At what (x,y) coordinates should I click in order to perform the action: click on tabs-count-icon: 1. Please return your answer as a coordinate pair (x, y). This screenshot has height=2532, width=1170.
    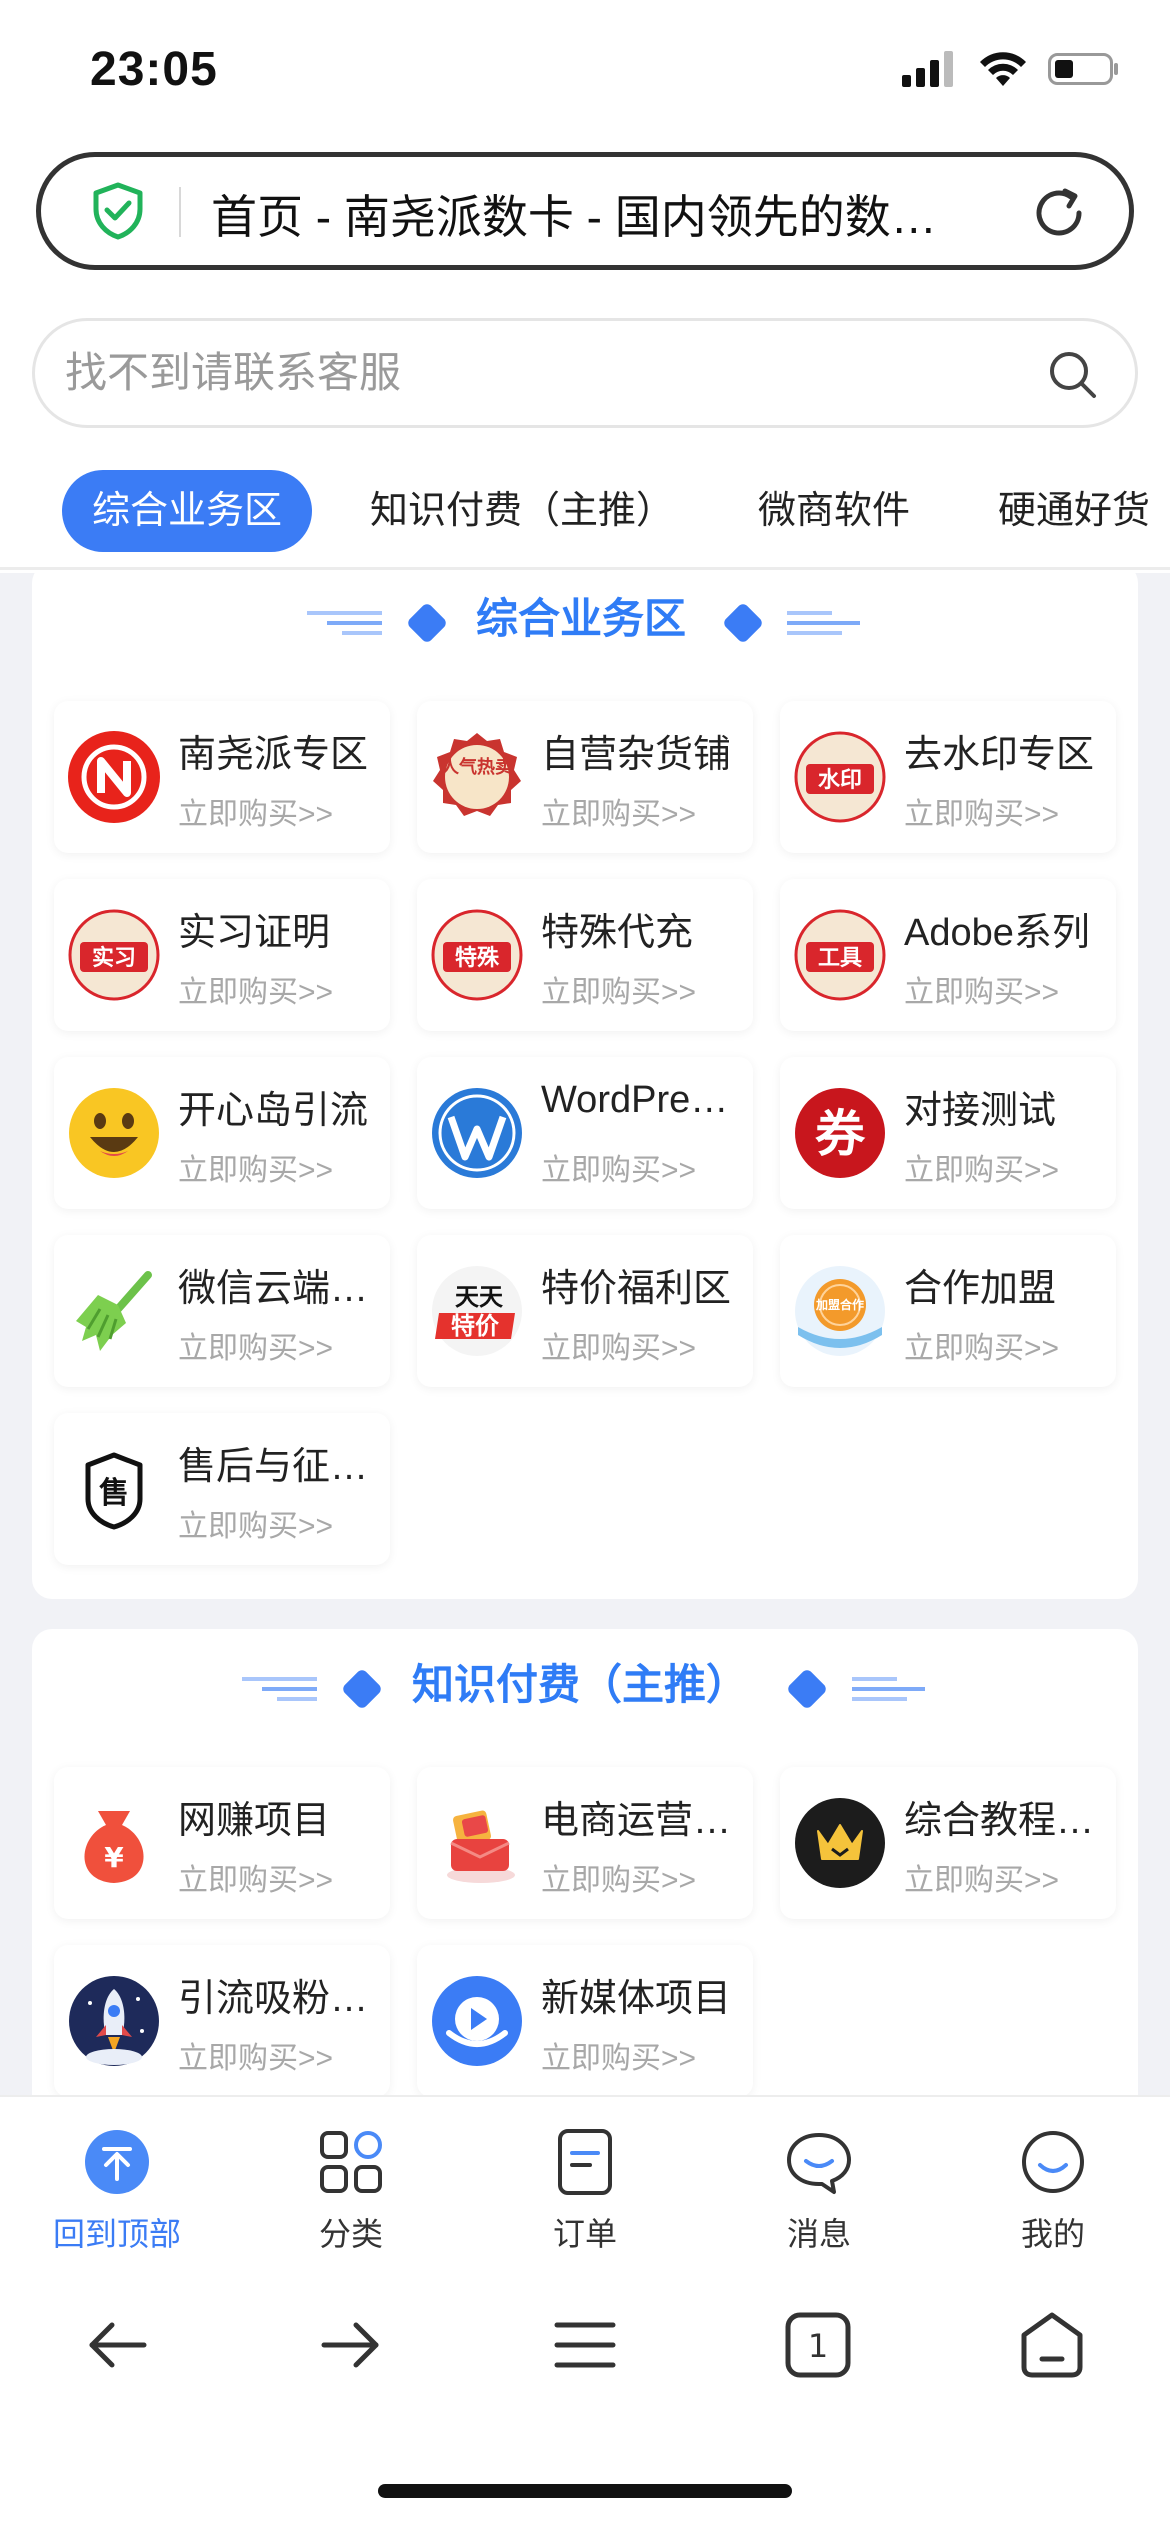
    Looking at the image, I should click on (818, 2345).